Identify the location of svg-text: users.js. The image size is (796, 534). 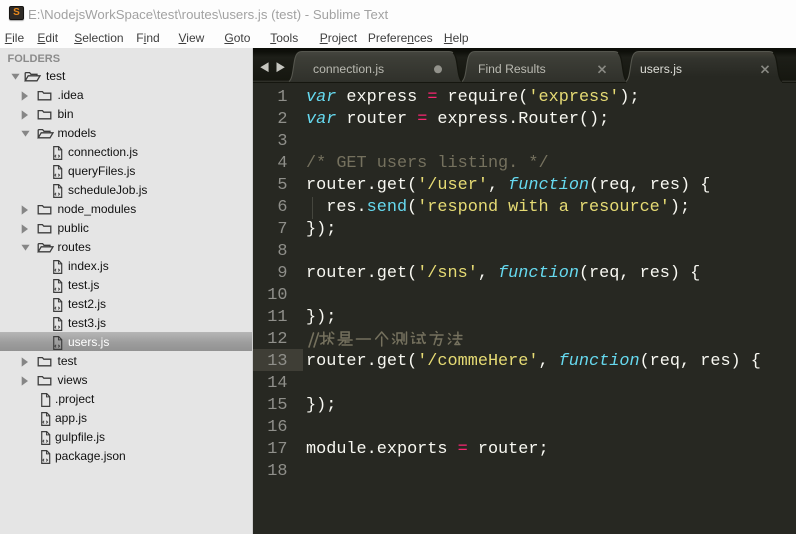
(661, 69).